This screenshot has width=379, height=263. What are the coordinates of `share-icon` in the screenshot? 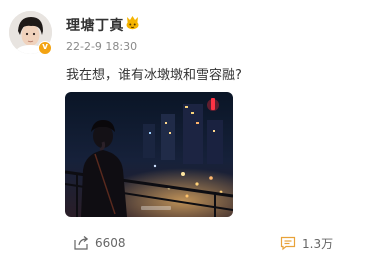 It's located at (81, 243).